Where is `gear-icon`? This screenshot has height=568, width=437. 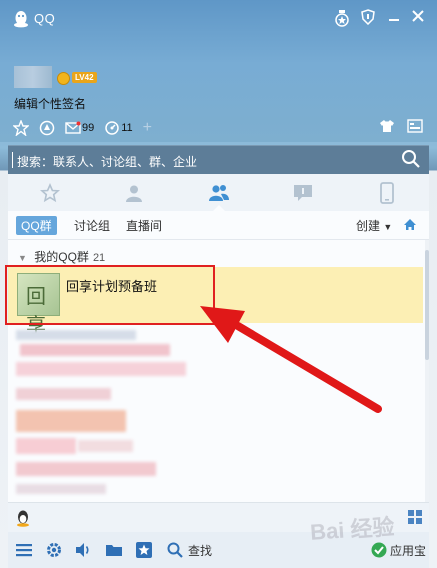
gear-icon is located at coordinates (54, 550).